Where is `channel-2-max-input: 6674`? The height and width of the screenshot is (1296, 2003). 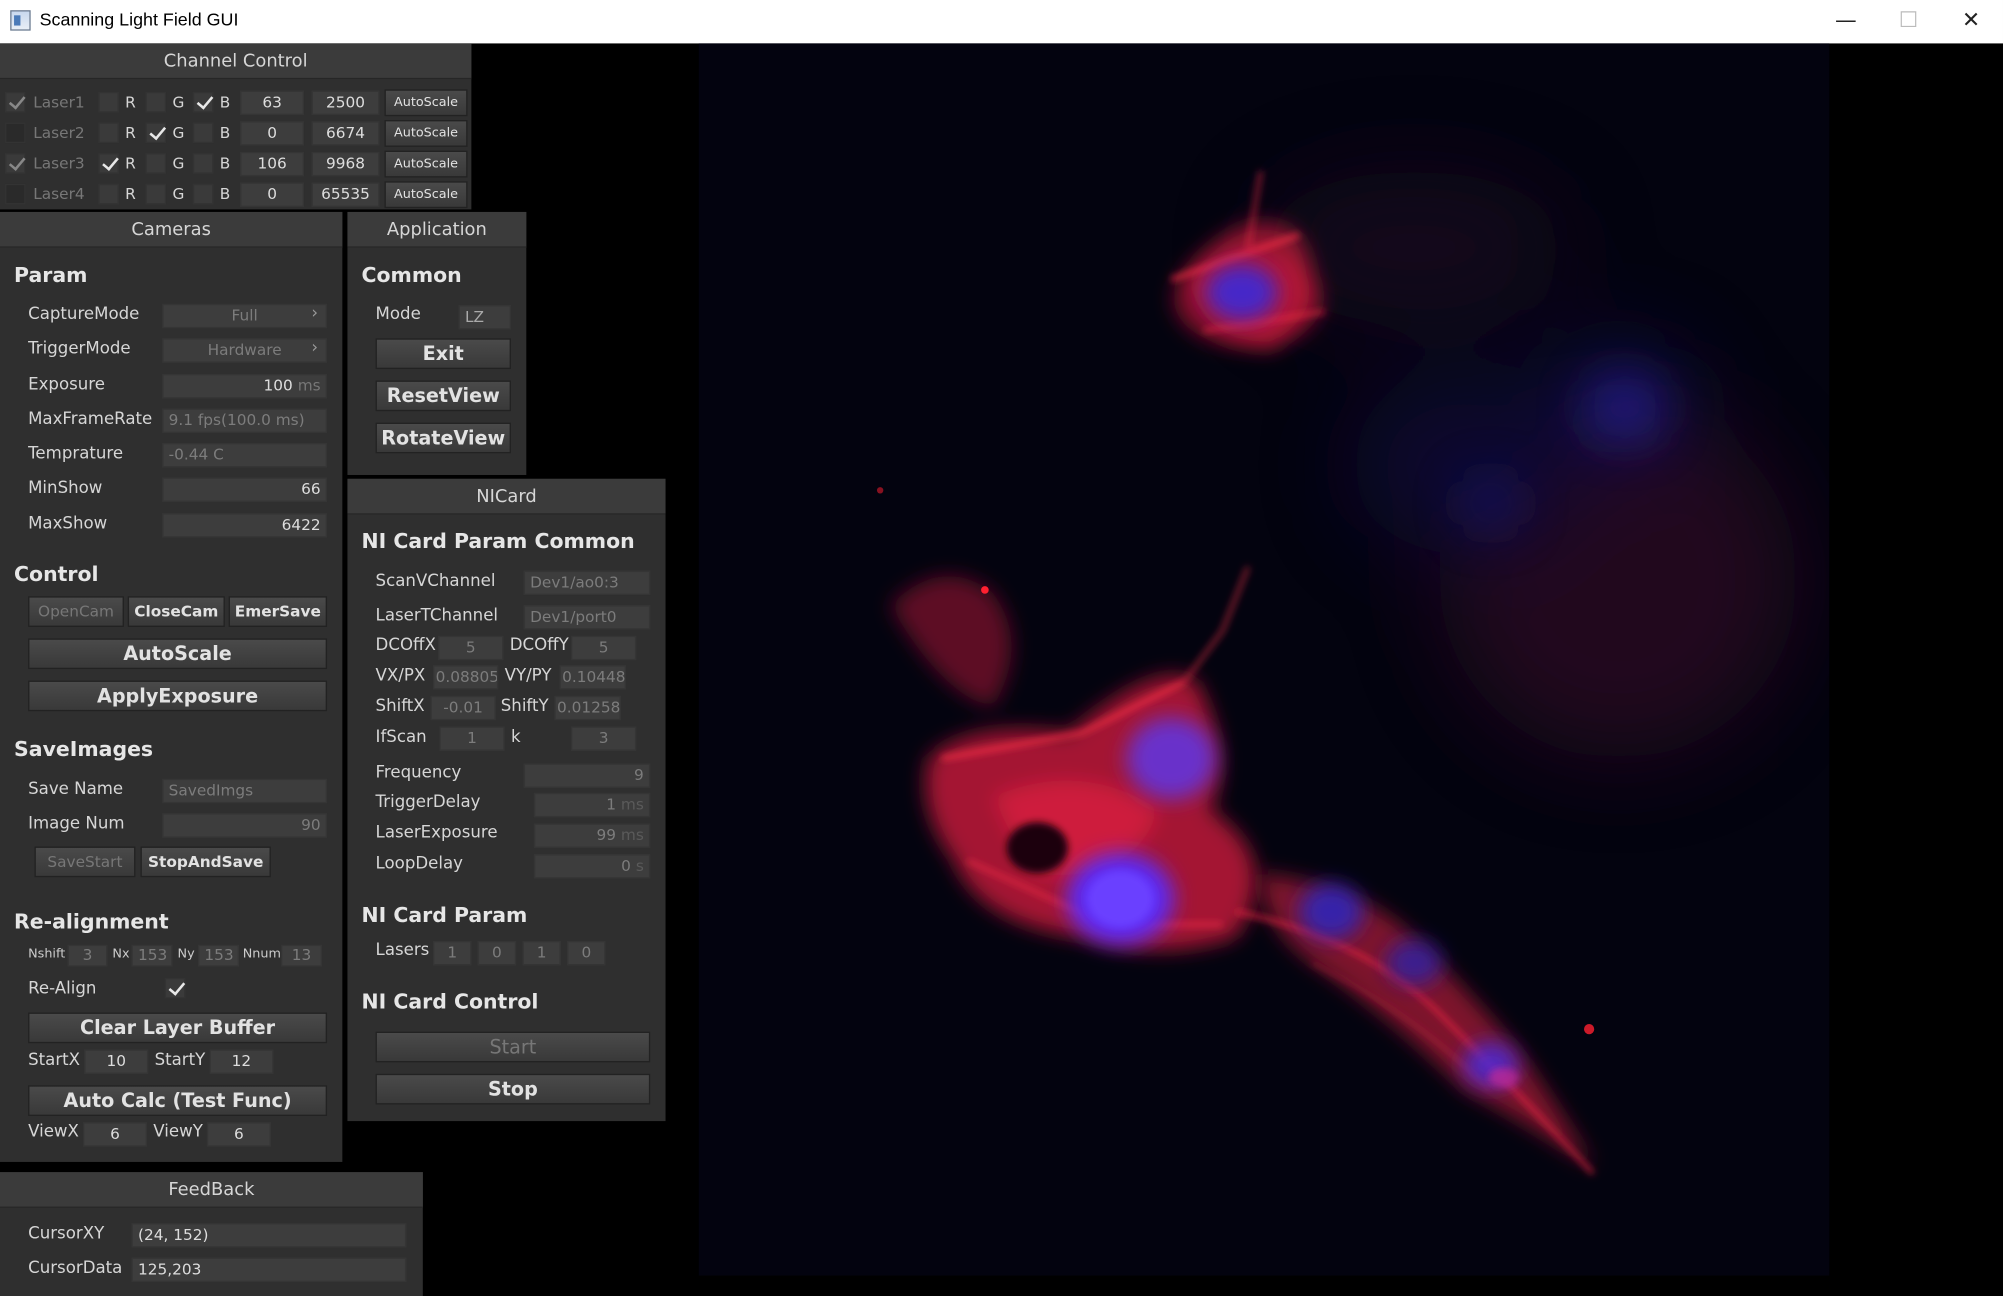
channel-2-max-input: 6674 is located at coordinates (345, 133).